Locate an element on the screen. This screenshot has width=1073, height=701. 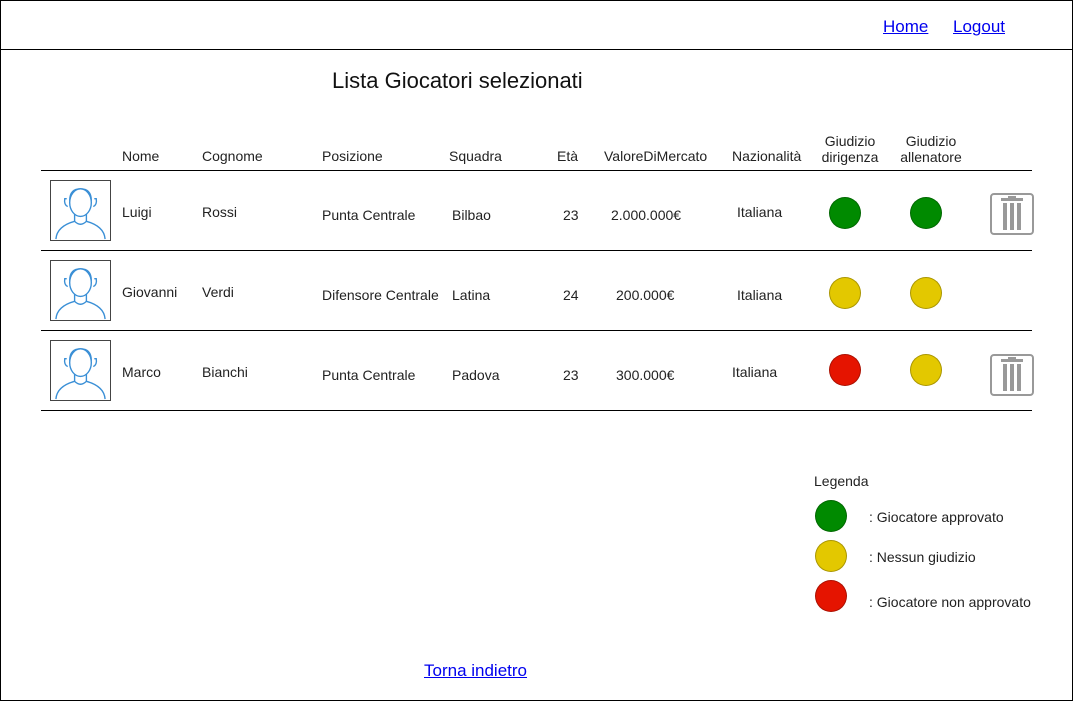
cell-valore: 200.000€ is located at coordinates (645, 295).